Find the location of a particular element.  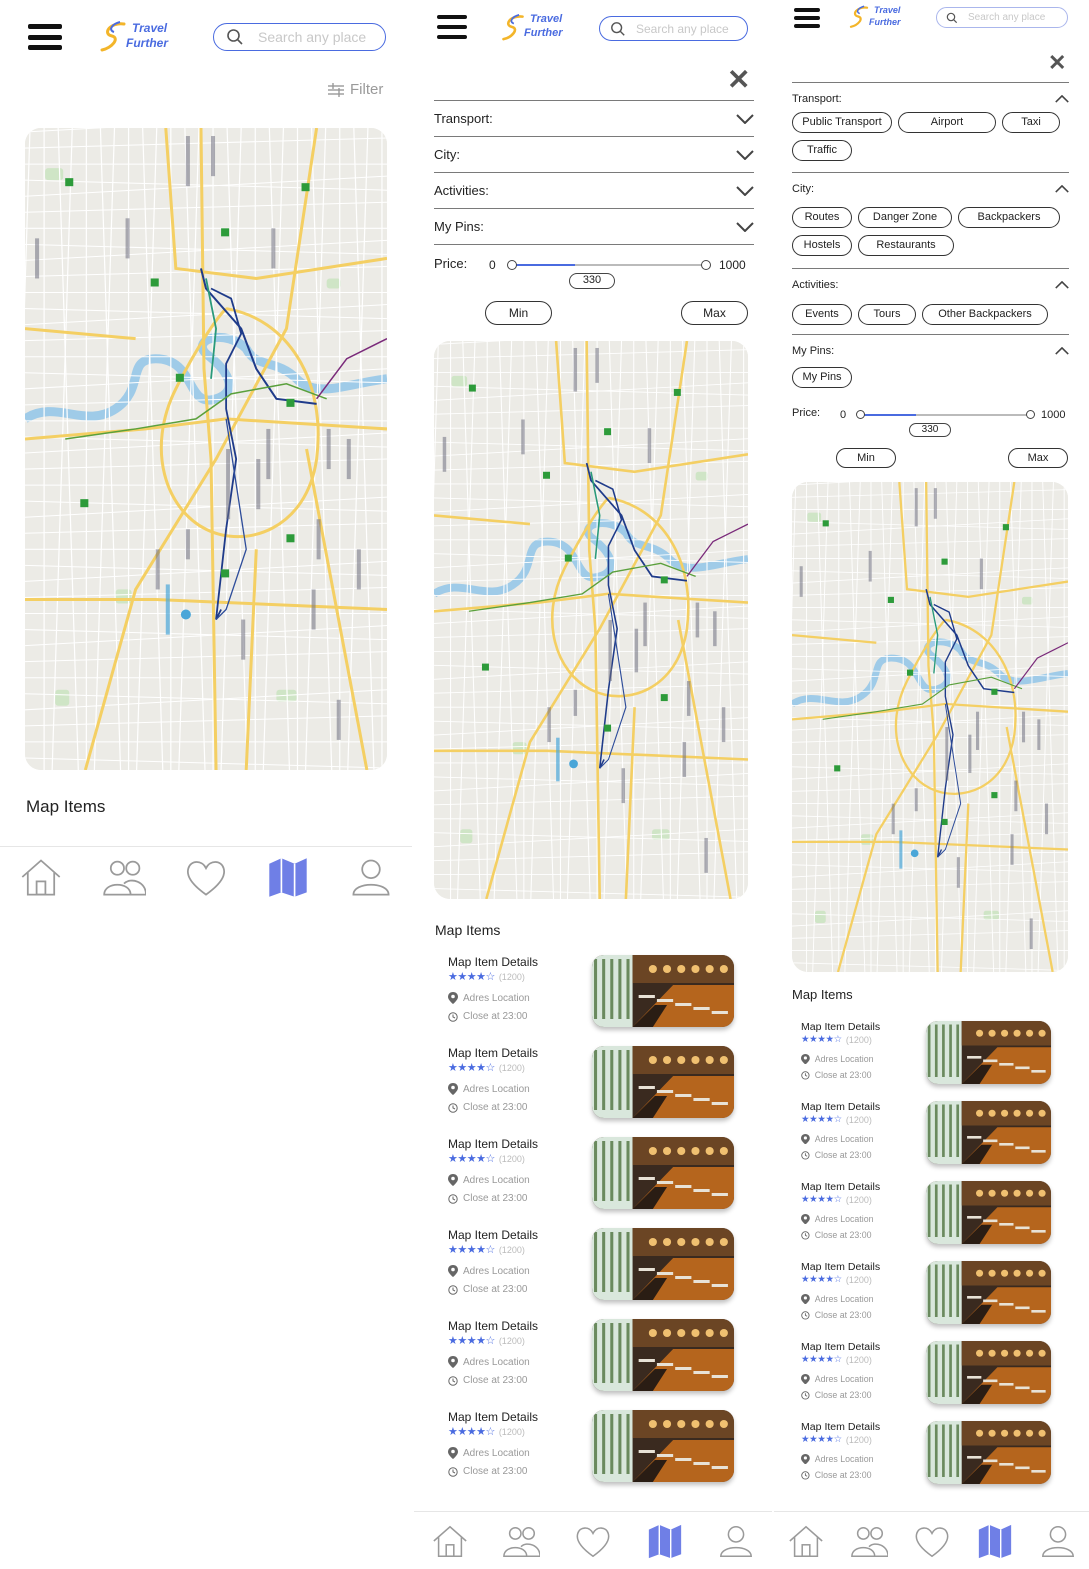

filter-chip: Tours is located at coordinates (887, 314).